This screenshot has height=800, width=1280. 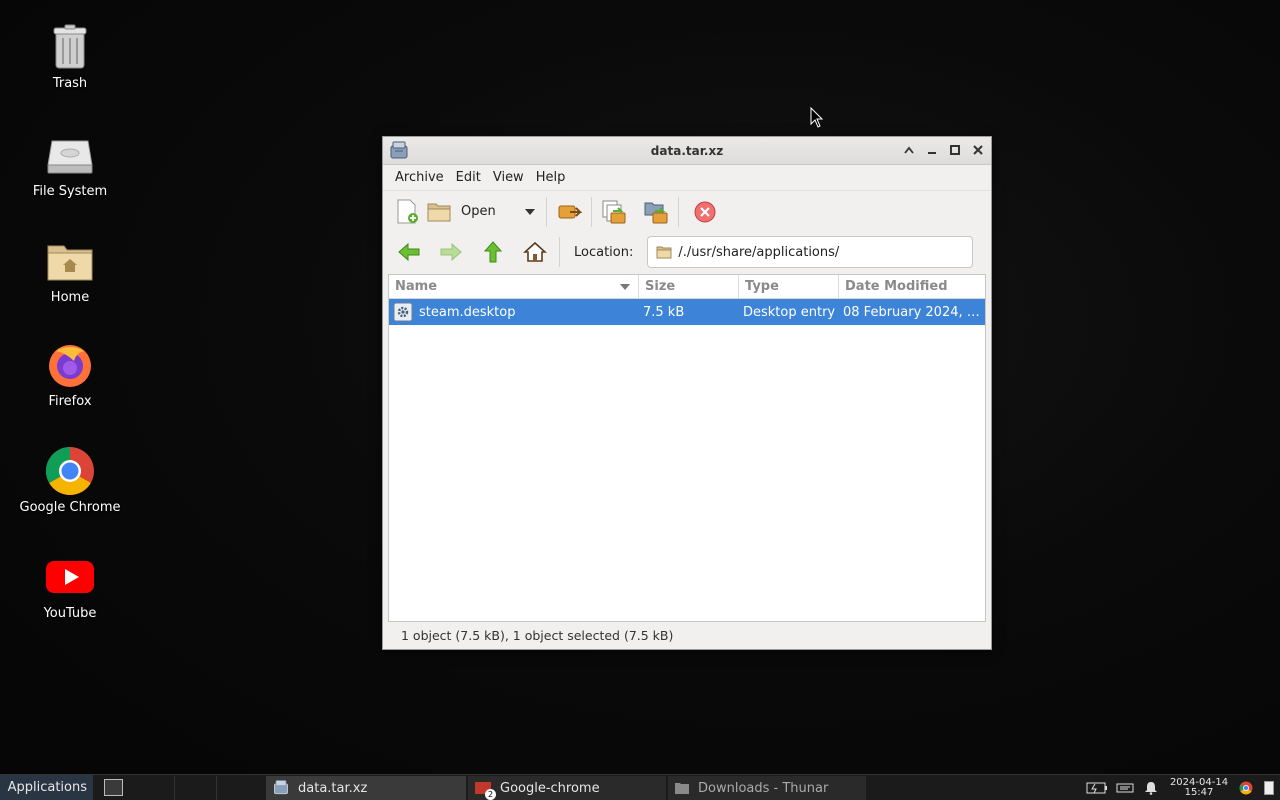 What do you see at coordinates (687, 177) in the screenshot?
I see `menubar: Archive Edit View Help` at bounding box center [687, 177].